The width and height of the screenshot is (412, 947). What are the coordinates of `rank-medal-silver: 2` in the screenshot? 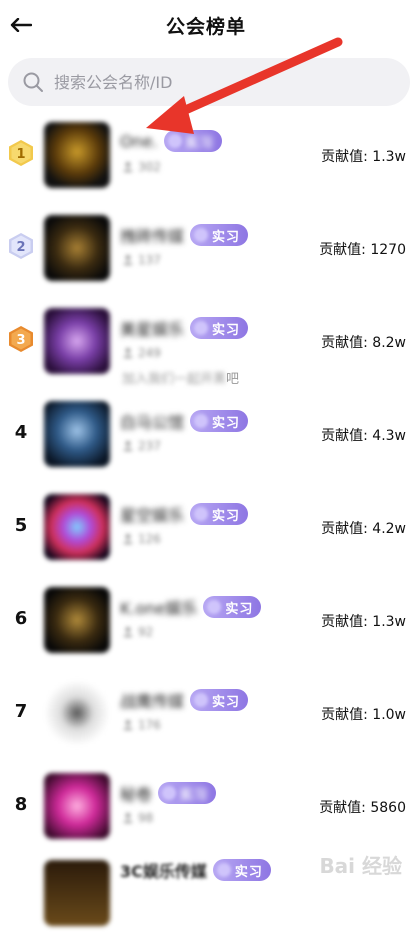 It's located at (21, 246).